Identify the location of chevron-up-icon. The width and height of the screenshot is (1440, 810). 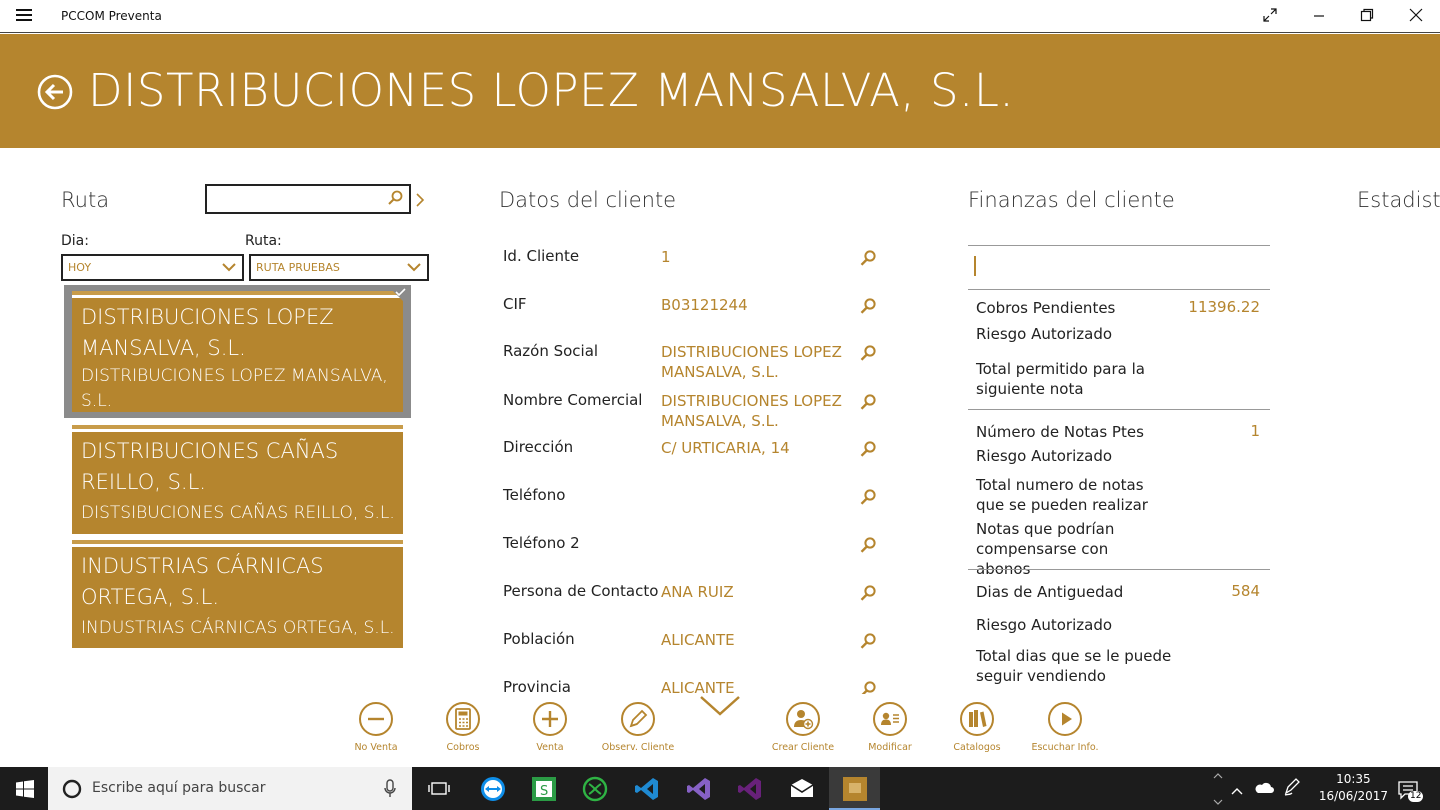
(1237, 790).